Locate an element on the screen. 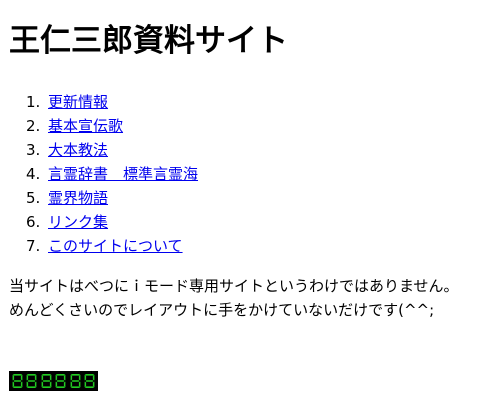  link-links: リンク集 is located at coordinates (78, 222).